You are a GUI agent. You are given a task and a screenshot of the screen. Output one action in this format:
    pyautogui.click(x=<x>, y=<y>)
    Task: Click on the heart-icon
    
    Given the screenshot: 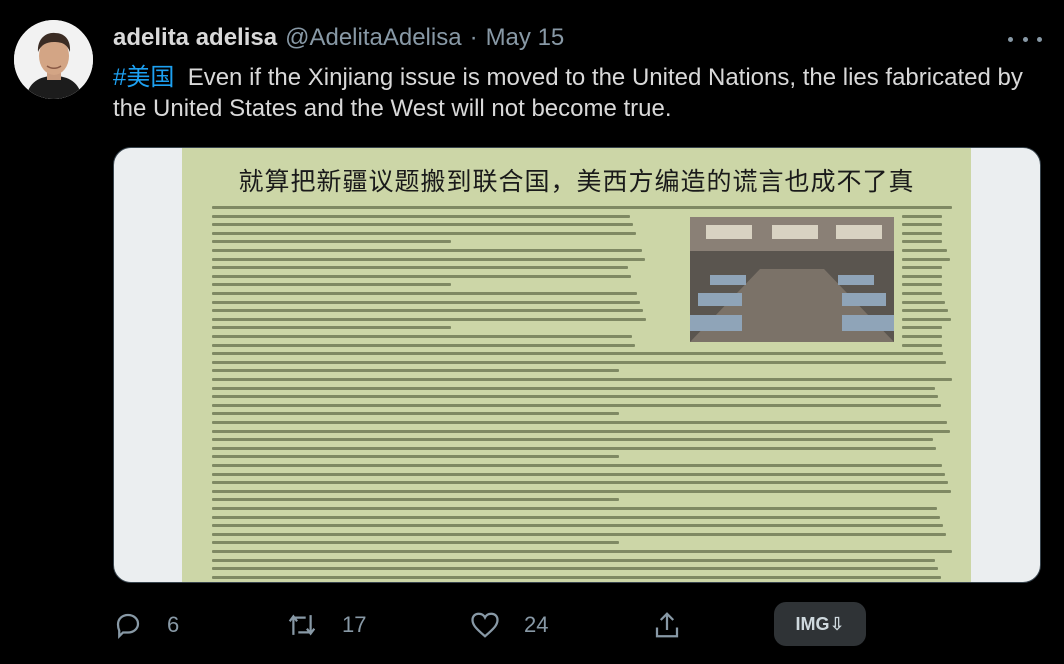 What is the action you would take?
    pyautogui.click(x=485, y=625)
    